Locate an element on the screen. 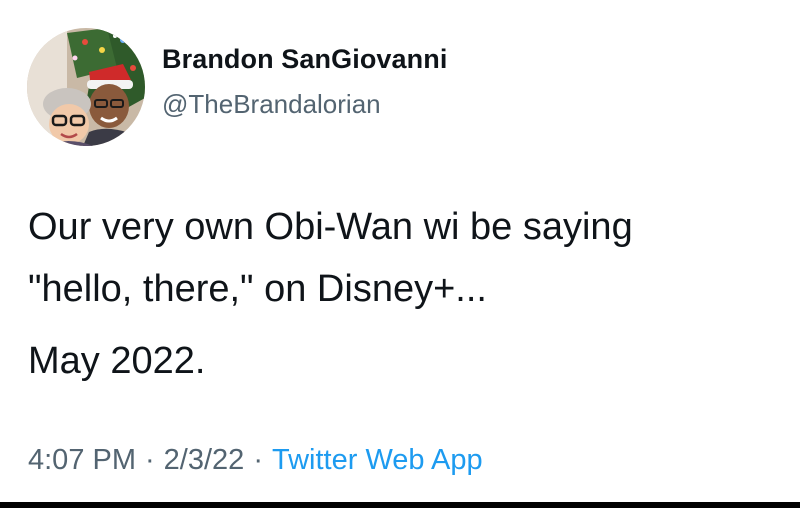 The height and width of the screenshot is (508, 800). avatar-photo-icon is located at coordinates (86, 87).